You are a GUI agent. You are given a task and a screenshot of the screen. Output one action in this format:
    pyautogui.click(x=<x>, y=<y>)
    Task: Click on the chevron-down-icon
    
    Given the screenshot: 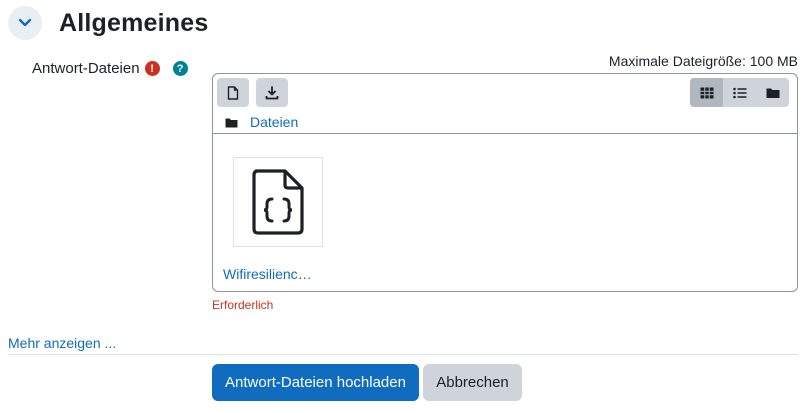 What is the action you would take?
    pyautogui.click(x=25, y=22)
    